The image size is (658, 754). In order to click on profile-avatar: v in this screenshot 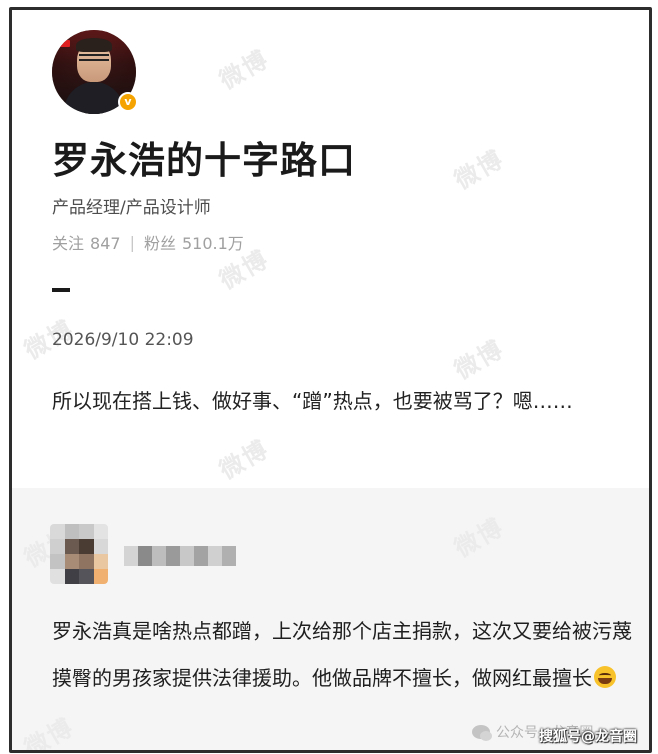, I will do `click(95, 72)`.